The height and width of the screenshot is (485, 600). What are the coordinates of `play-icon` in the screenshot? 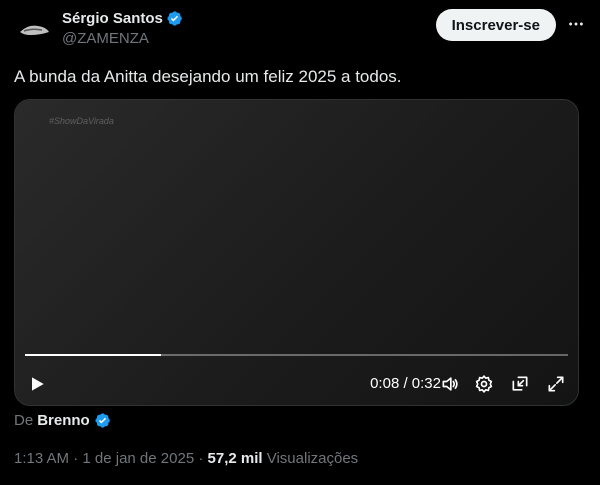 It's located at (37, 384).